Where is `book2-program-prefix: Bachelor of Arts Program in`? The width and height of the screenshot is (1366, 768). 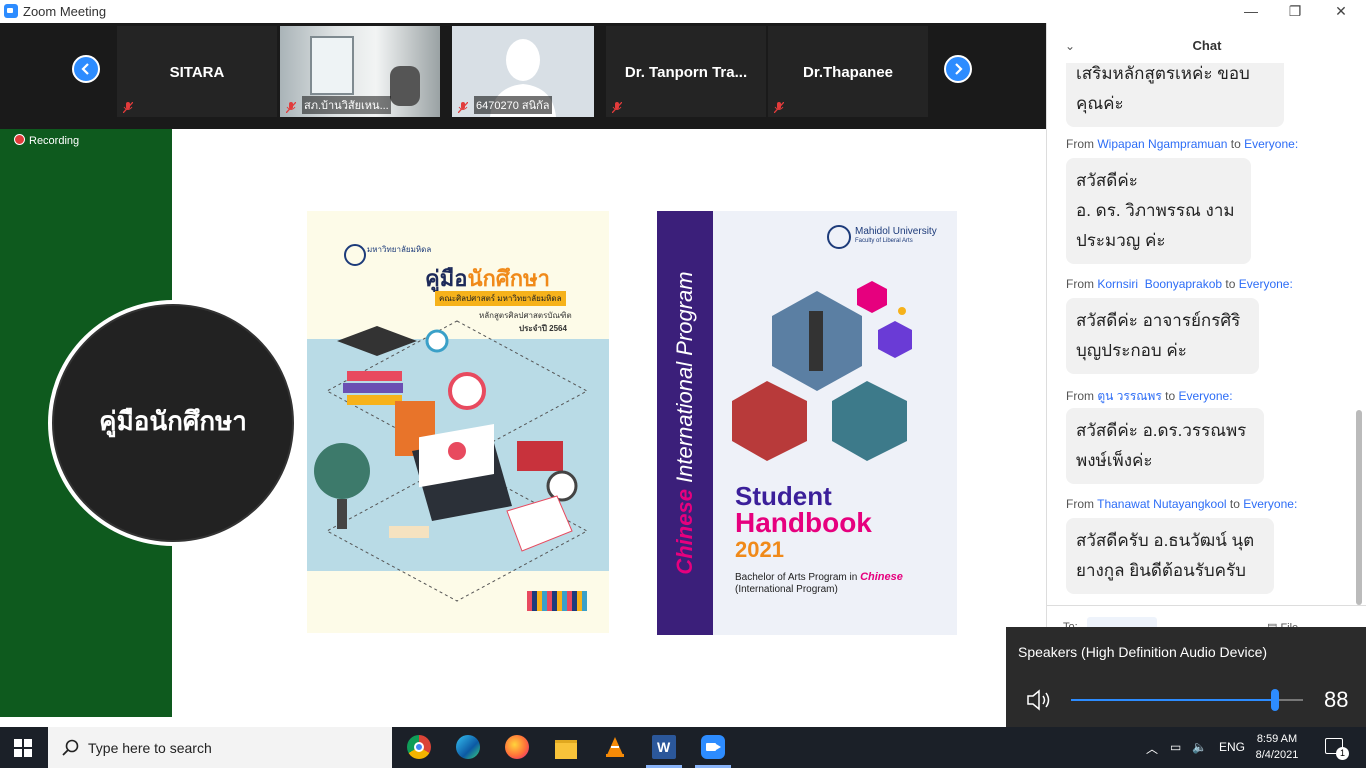
book2-program-prefix: Bachelor of Arts Program in is located at coordinates (798, 577).